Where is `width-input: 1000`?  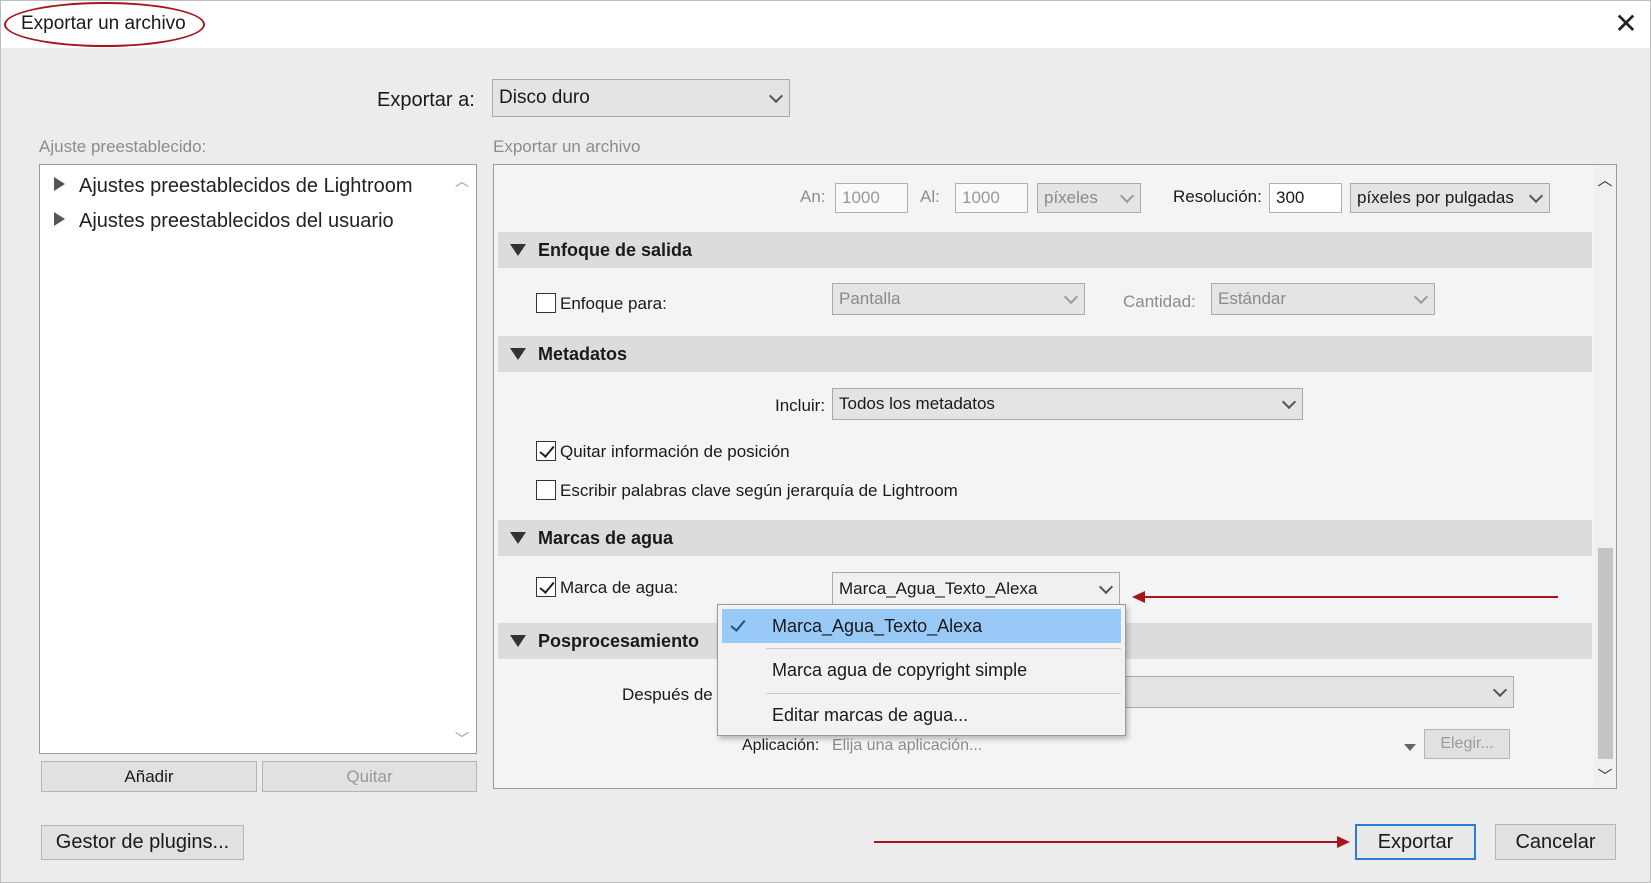
width-input: 1000 is located at coordinates (871, 198).